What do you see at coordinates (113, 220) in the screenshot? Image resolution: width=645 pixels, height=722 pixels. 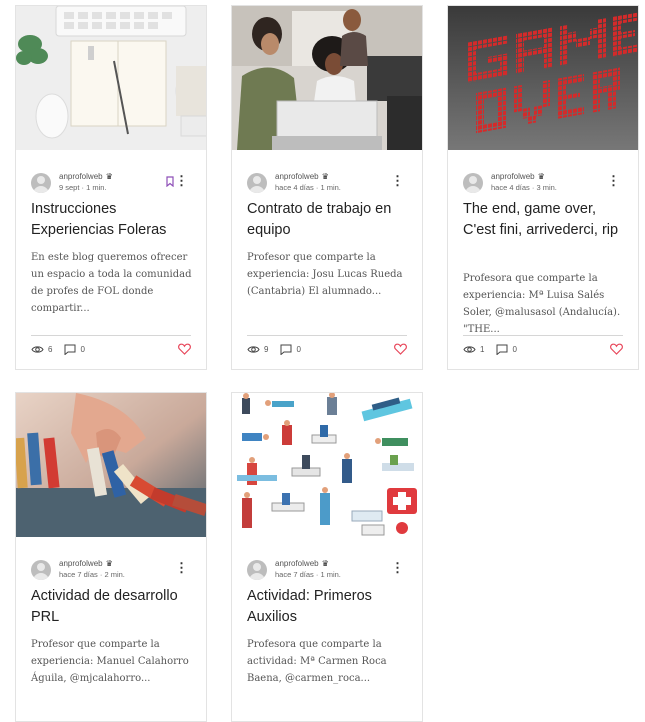 I see `post-title: Instrucciones Experiencias Foleras` at bounding box center [113, 220].